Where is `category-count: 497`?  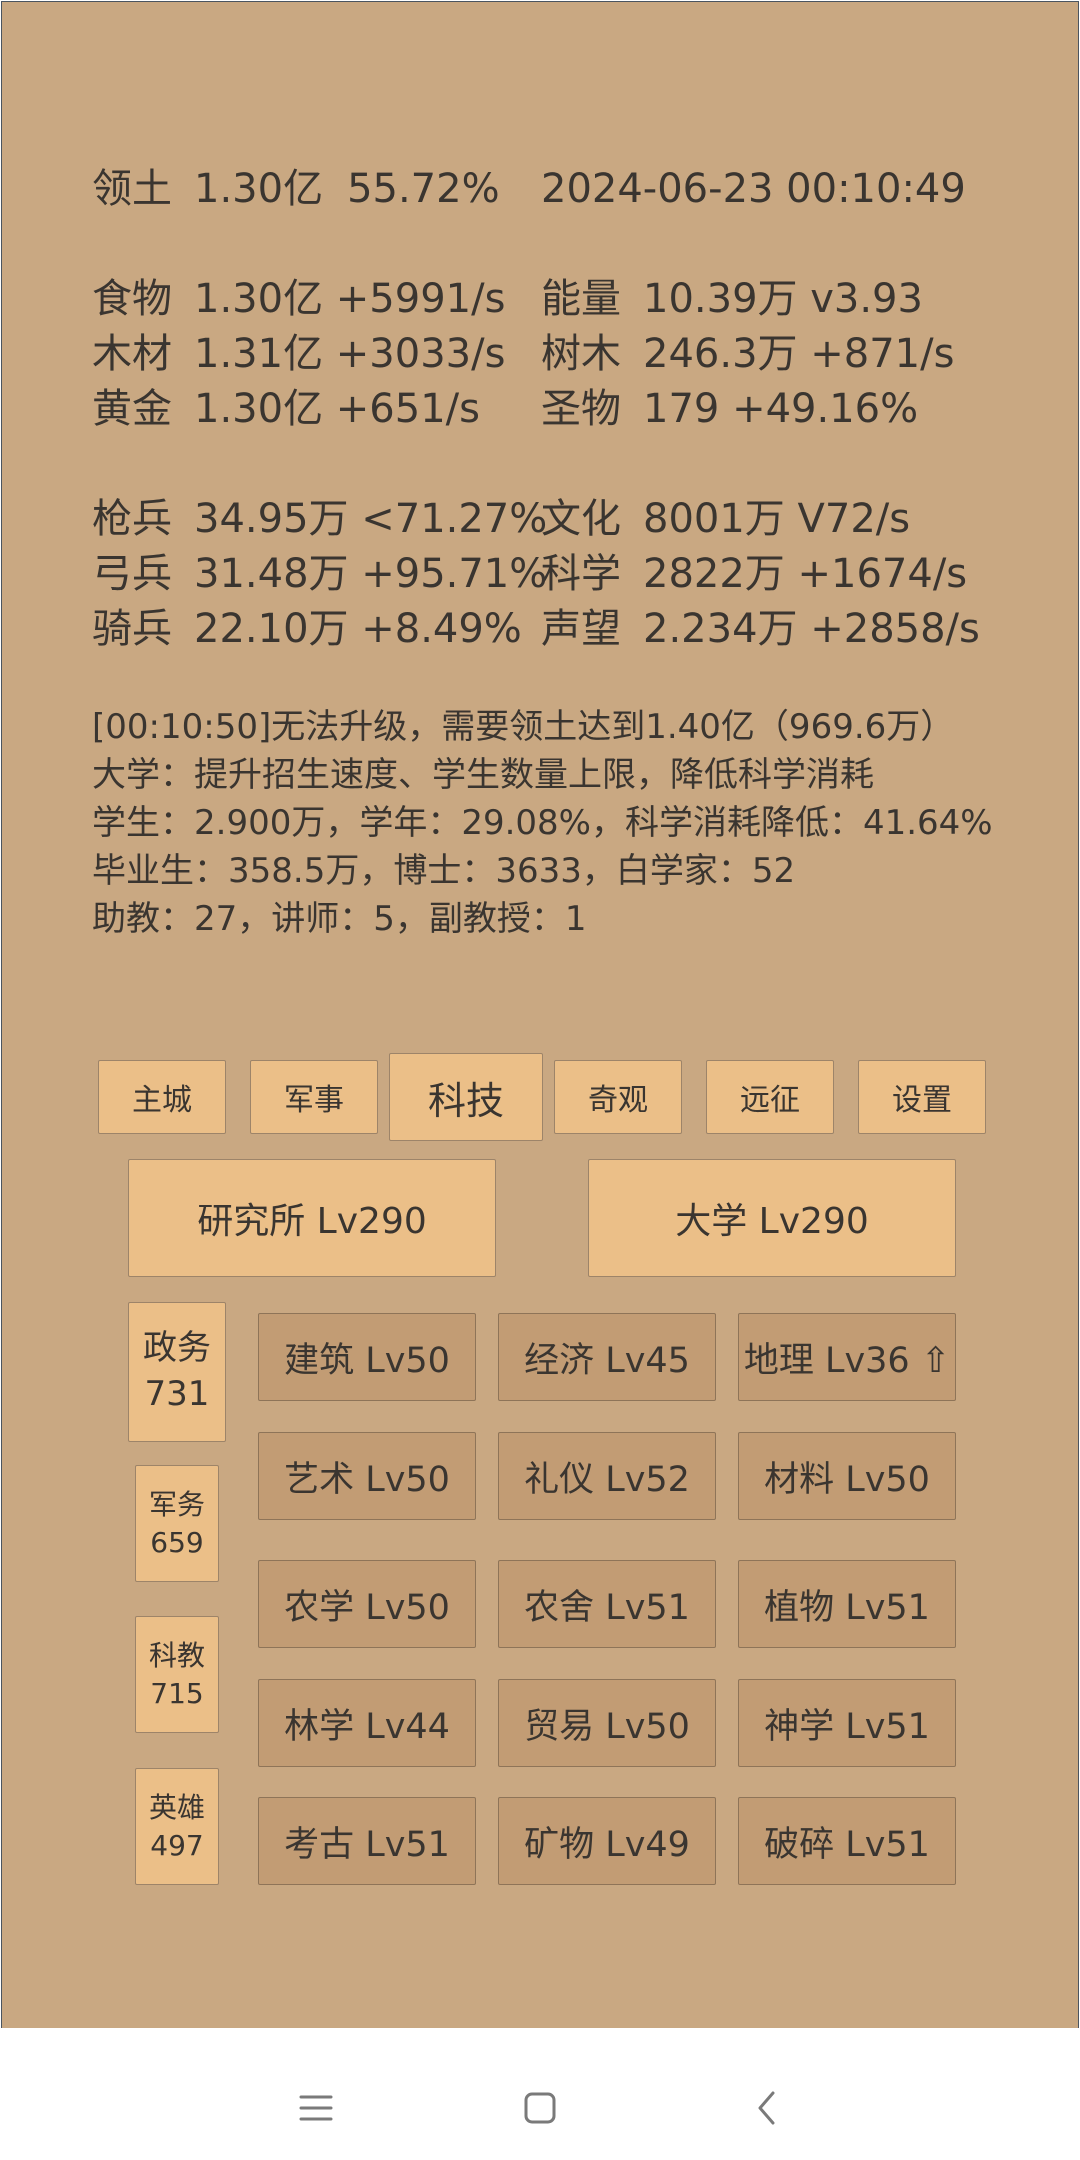
category-count: 497 is located at coordinates (177, 1845).